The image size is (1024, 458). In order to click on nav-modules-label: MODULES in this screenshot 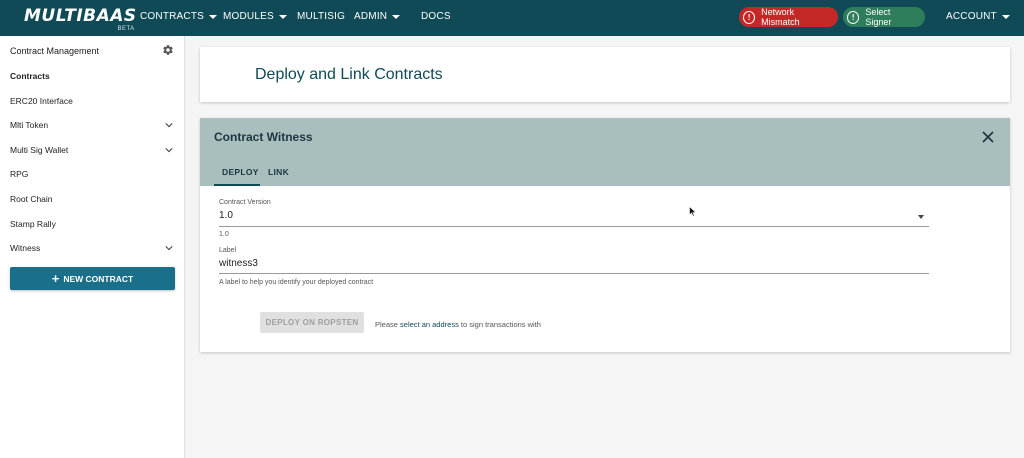, I will do `click(248, 16)`.